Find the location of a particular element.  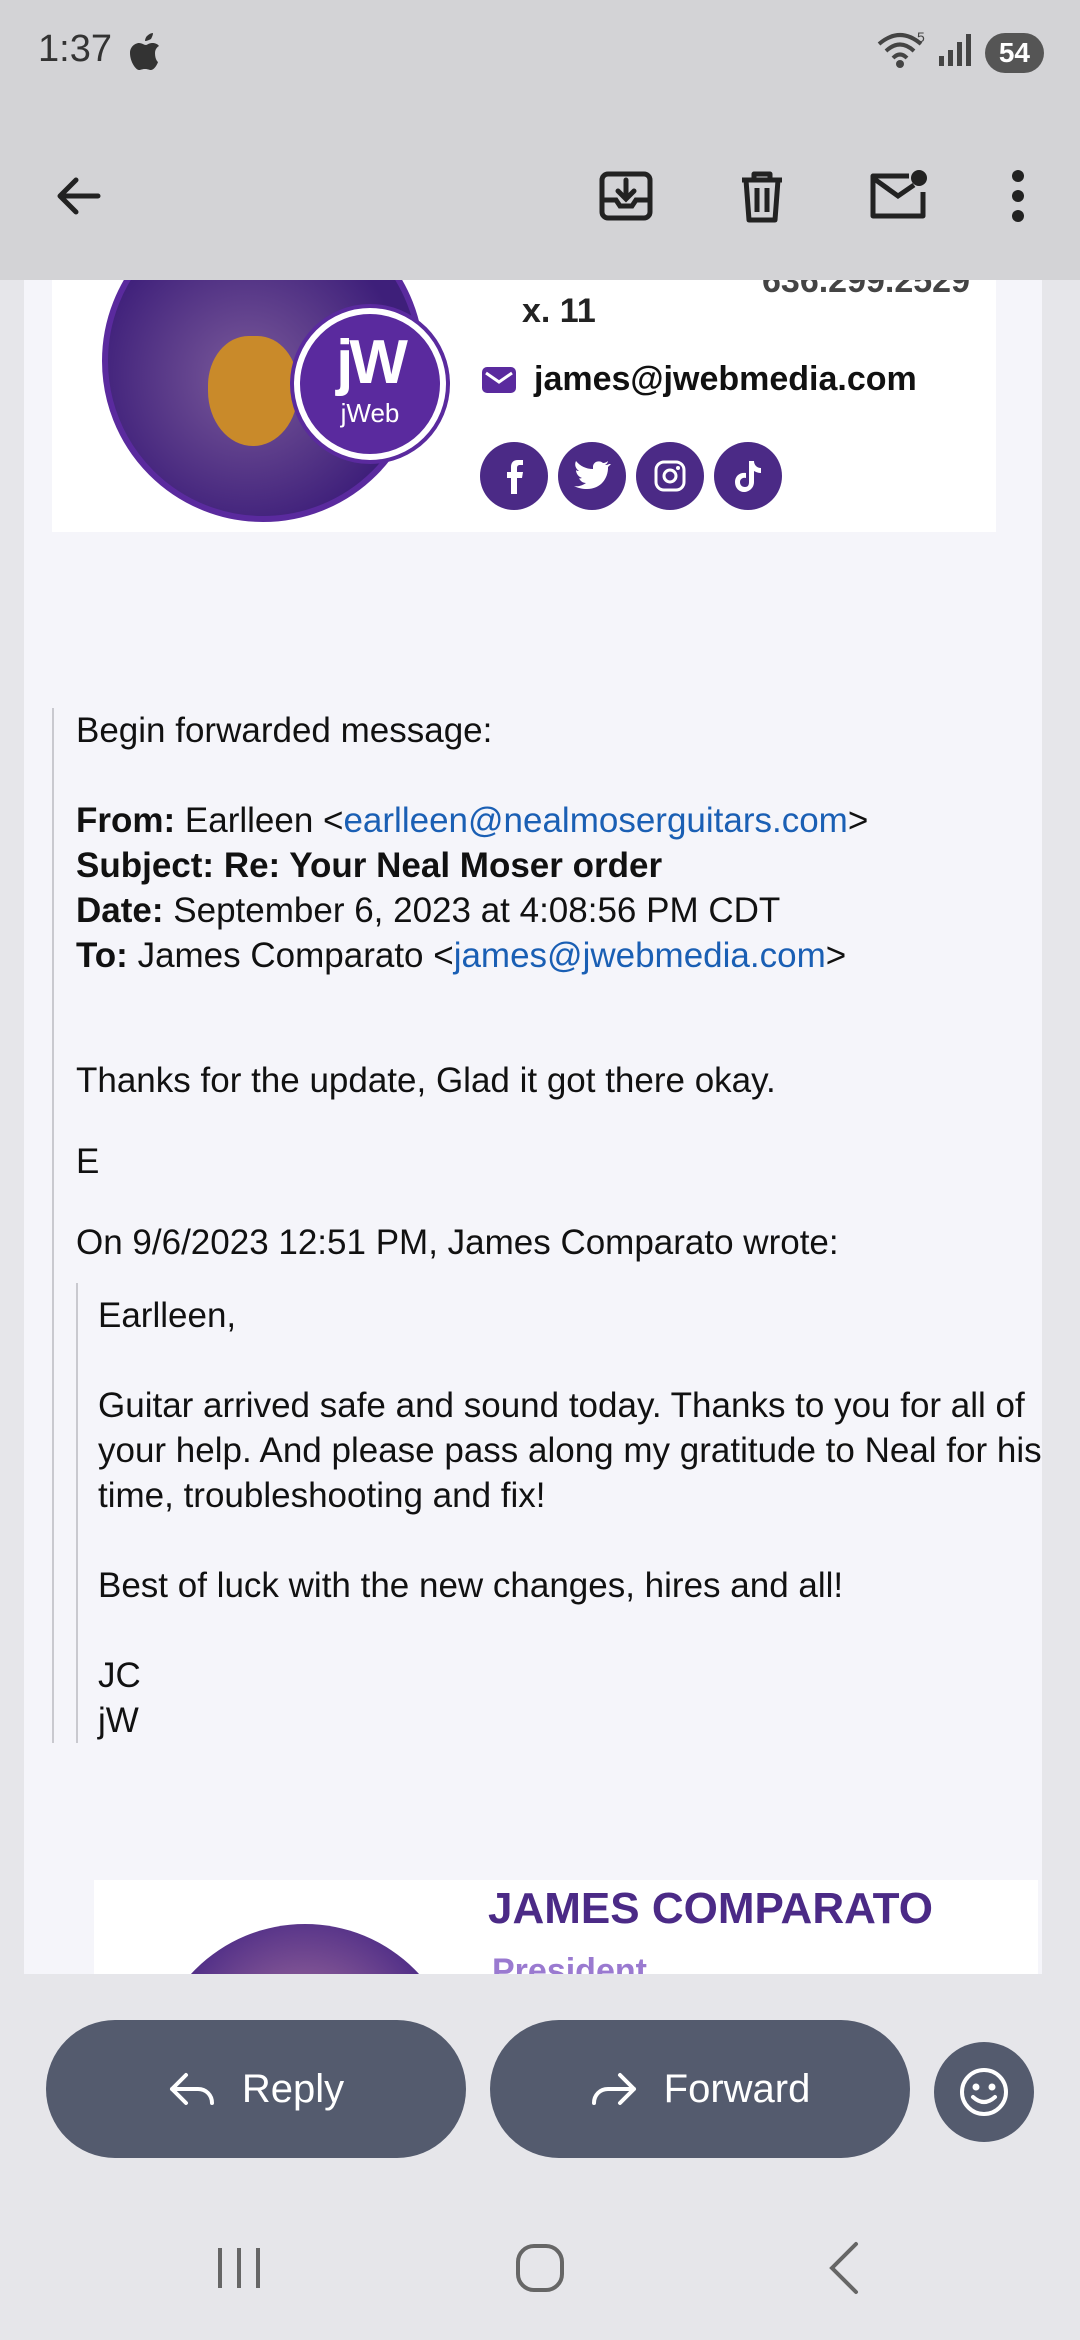

jweb-logo: jW jWeb is located at coordinates (370, 384).